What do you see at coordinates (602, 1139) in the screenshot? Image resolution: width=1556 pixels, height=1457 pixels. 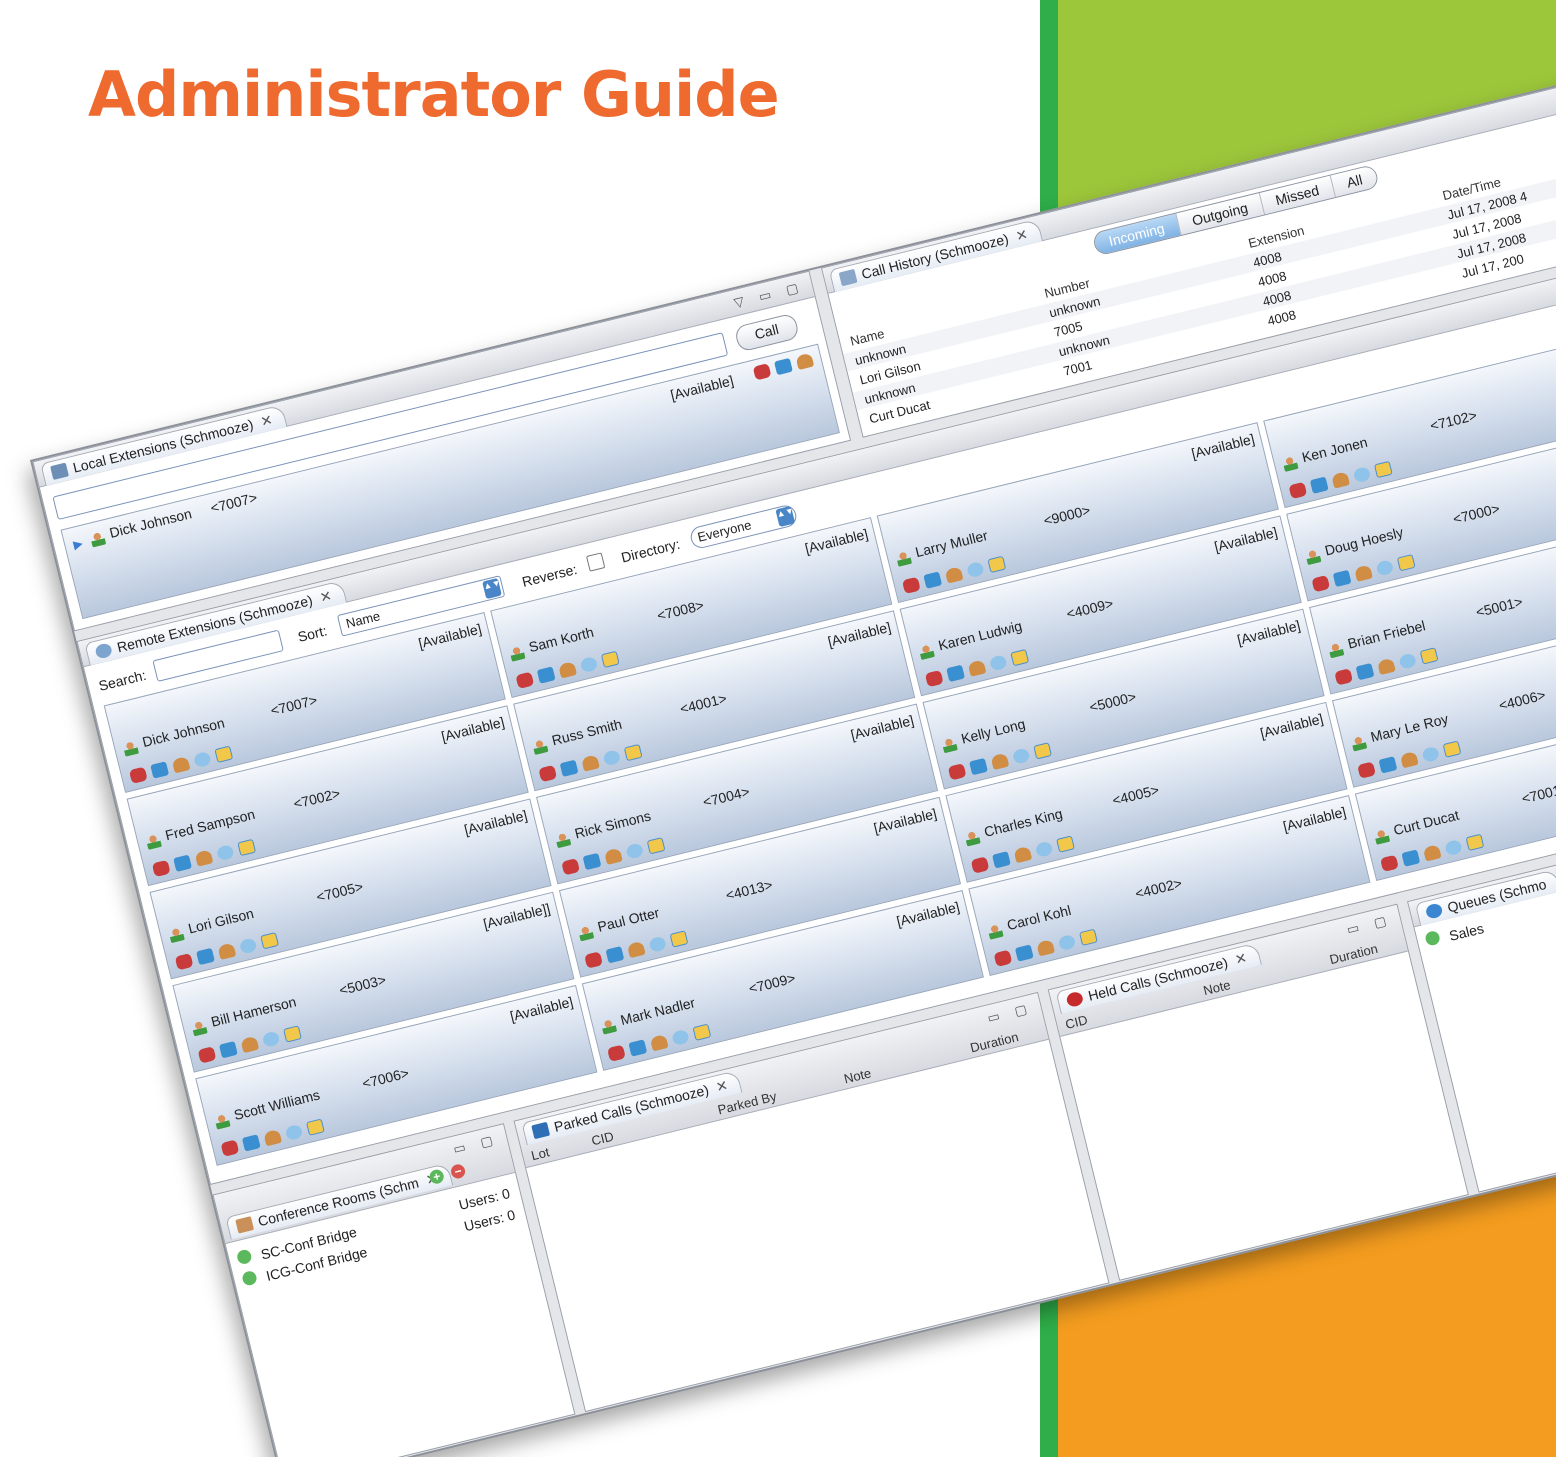 I see `col-cid: CID` at bounding box center [602, 1139].